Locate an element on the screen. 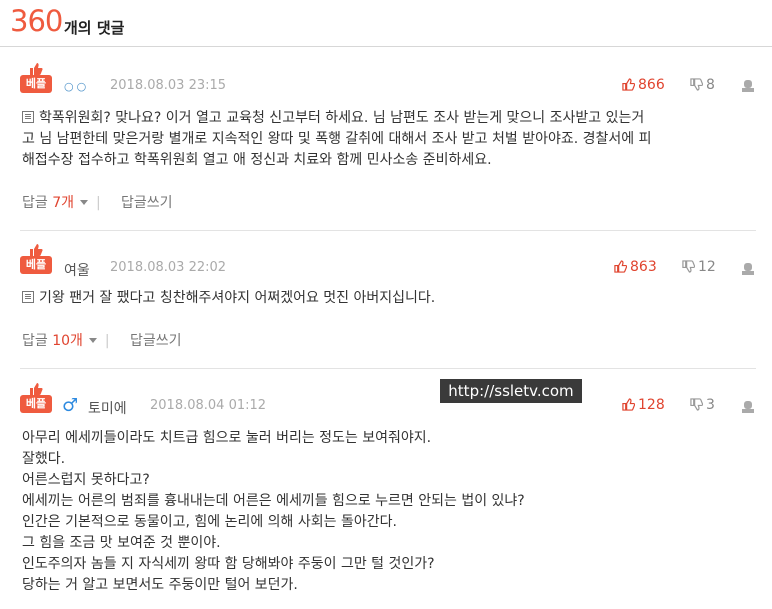 The image size is (772, 609). like-button: 863 is located at coordinates (635, 267).